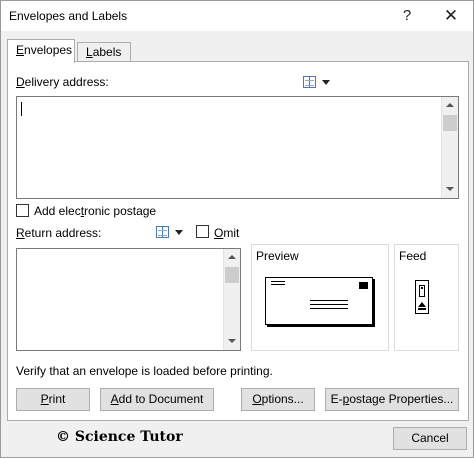 The image size is (474, 458). Describe the element at coordinates (413, 256) in the screenshot. I see `feed-title: Feed` at that location.